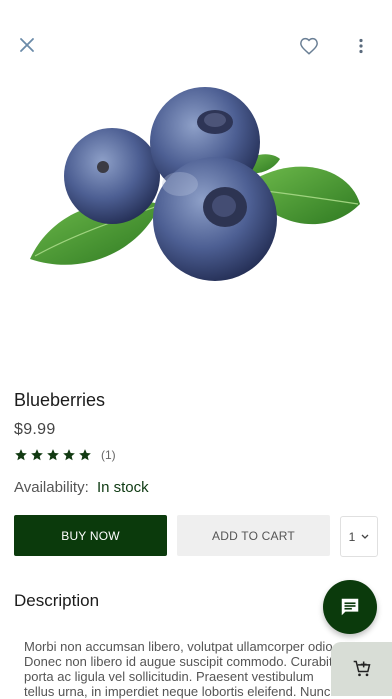  What do you see at coordinates (352, 536) in the screenshot?
I see `quantity-value: 1` at bounding box center [352, 536].